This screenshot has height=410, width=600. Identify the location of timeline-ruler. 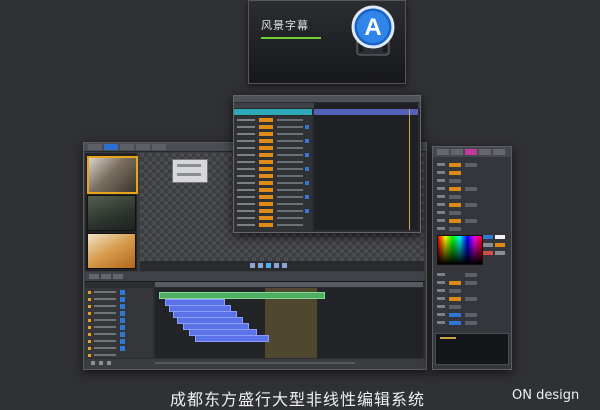
(289, 284).